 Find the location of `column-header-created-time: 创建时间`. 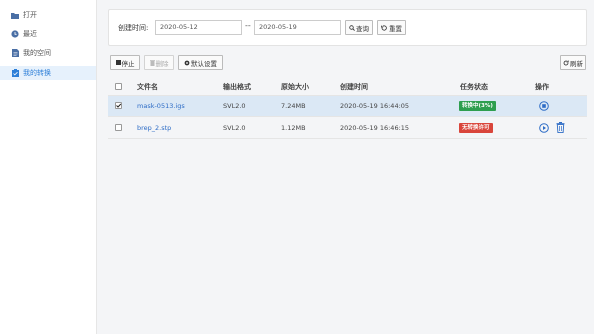

column-header-created-time: 创建时间 is located at coordinates (354, 87).